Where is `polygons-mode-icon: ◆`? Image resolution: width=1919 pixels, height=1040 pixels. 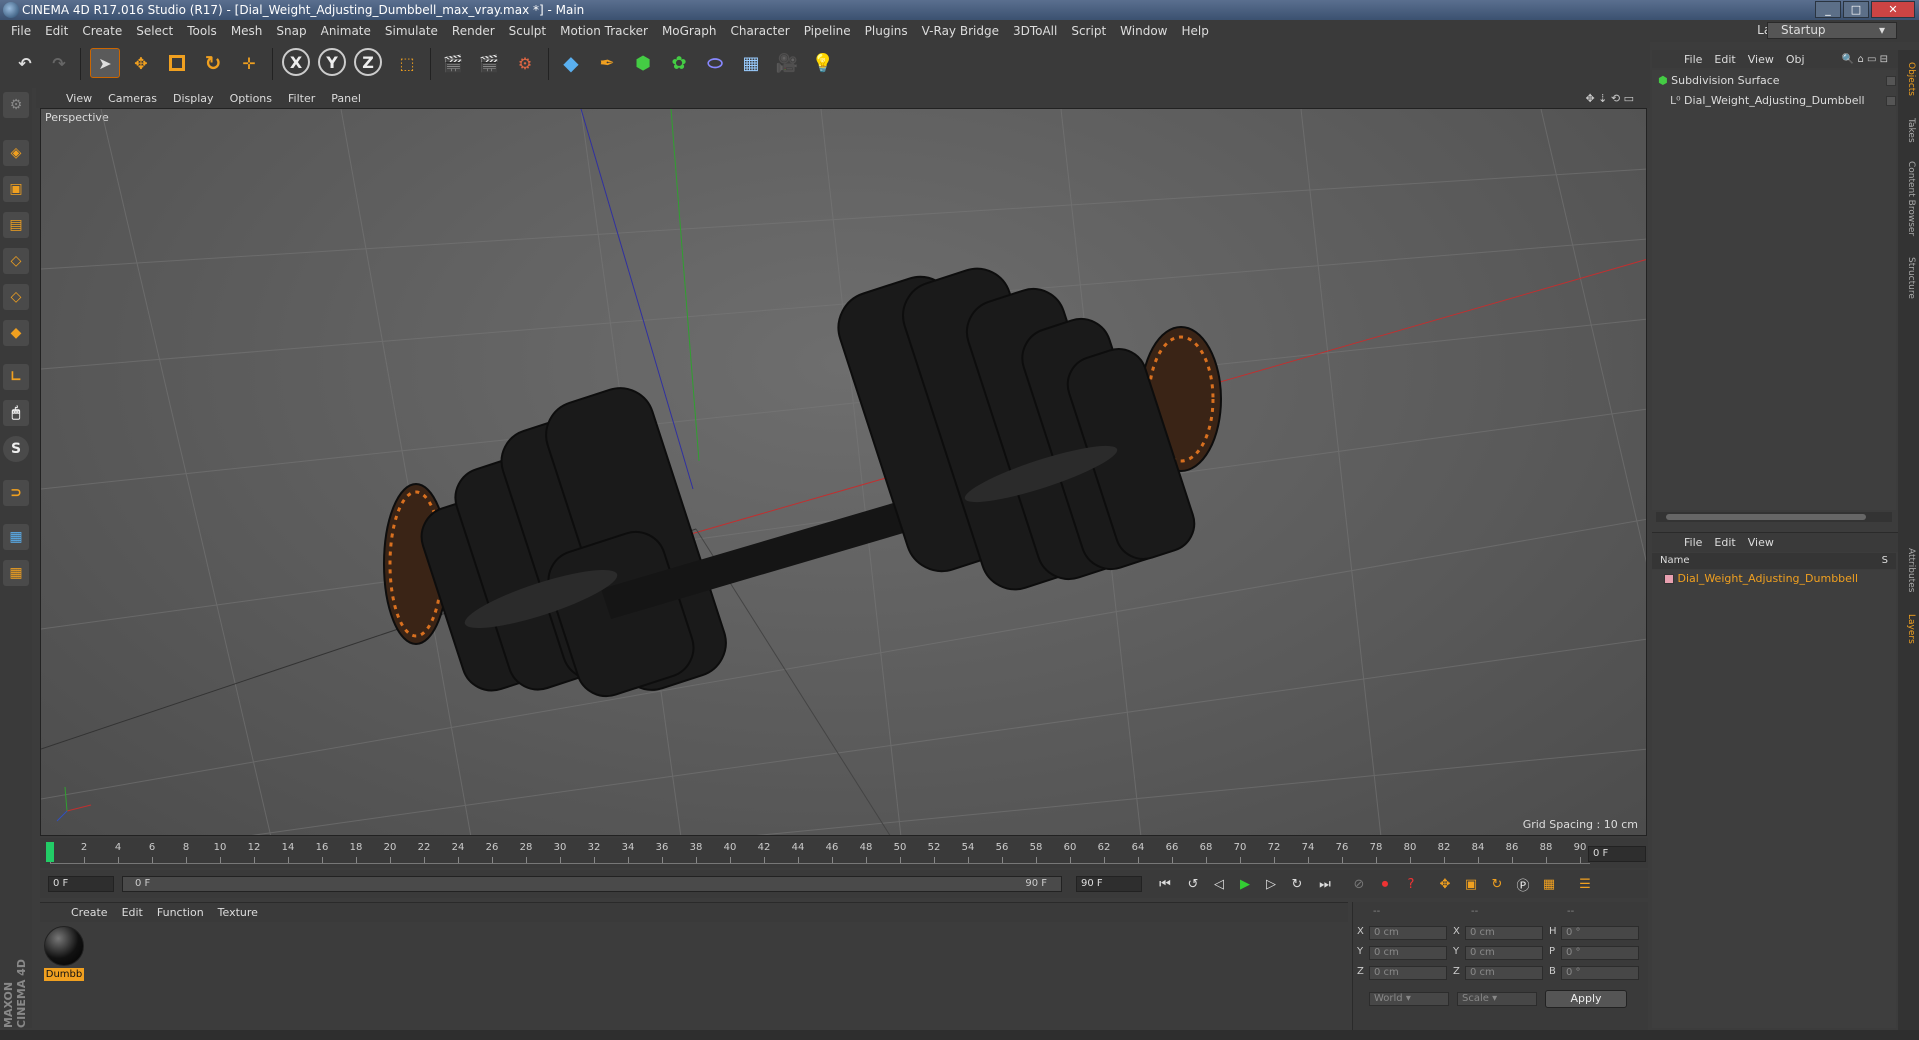
polygons-mode-icon: ◆ is located at coordinates (16, 333).